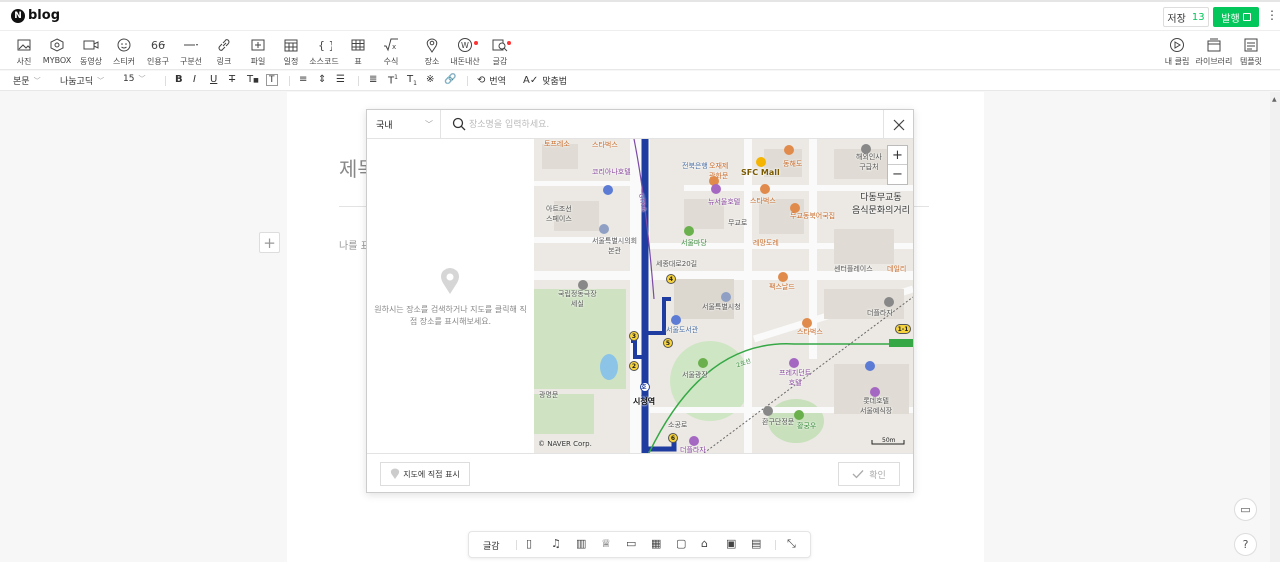  I want to click on mark-on-map-button: 지도에 직접 표시, so click(425, 474).